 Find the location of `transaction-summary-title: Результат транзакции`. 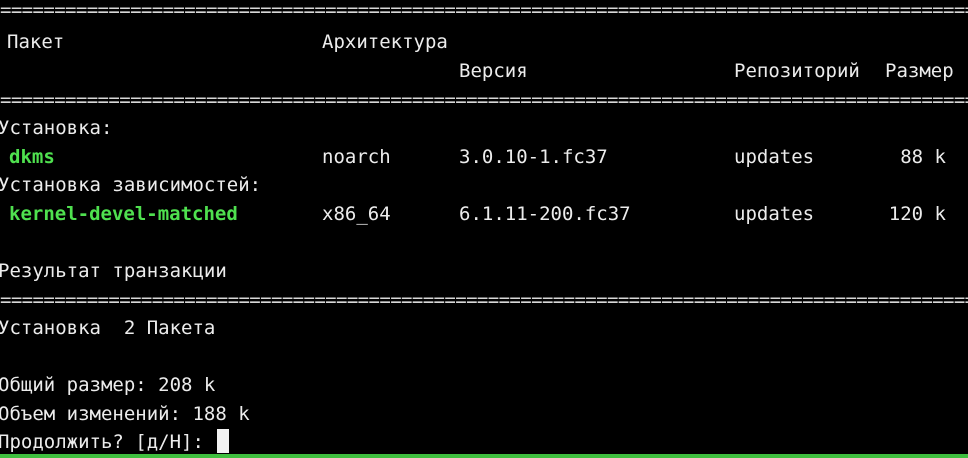

transaction-summary-title: Результат транзакции is located at coordinates (113, 271).